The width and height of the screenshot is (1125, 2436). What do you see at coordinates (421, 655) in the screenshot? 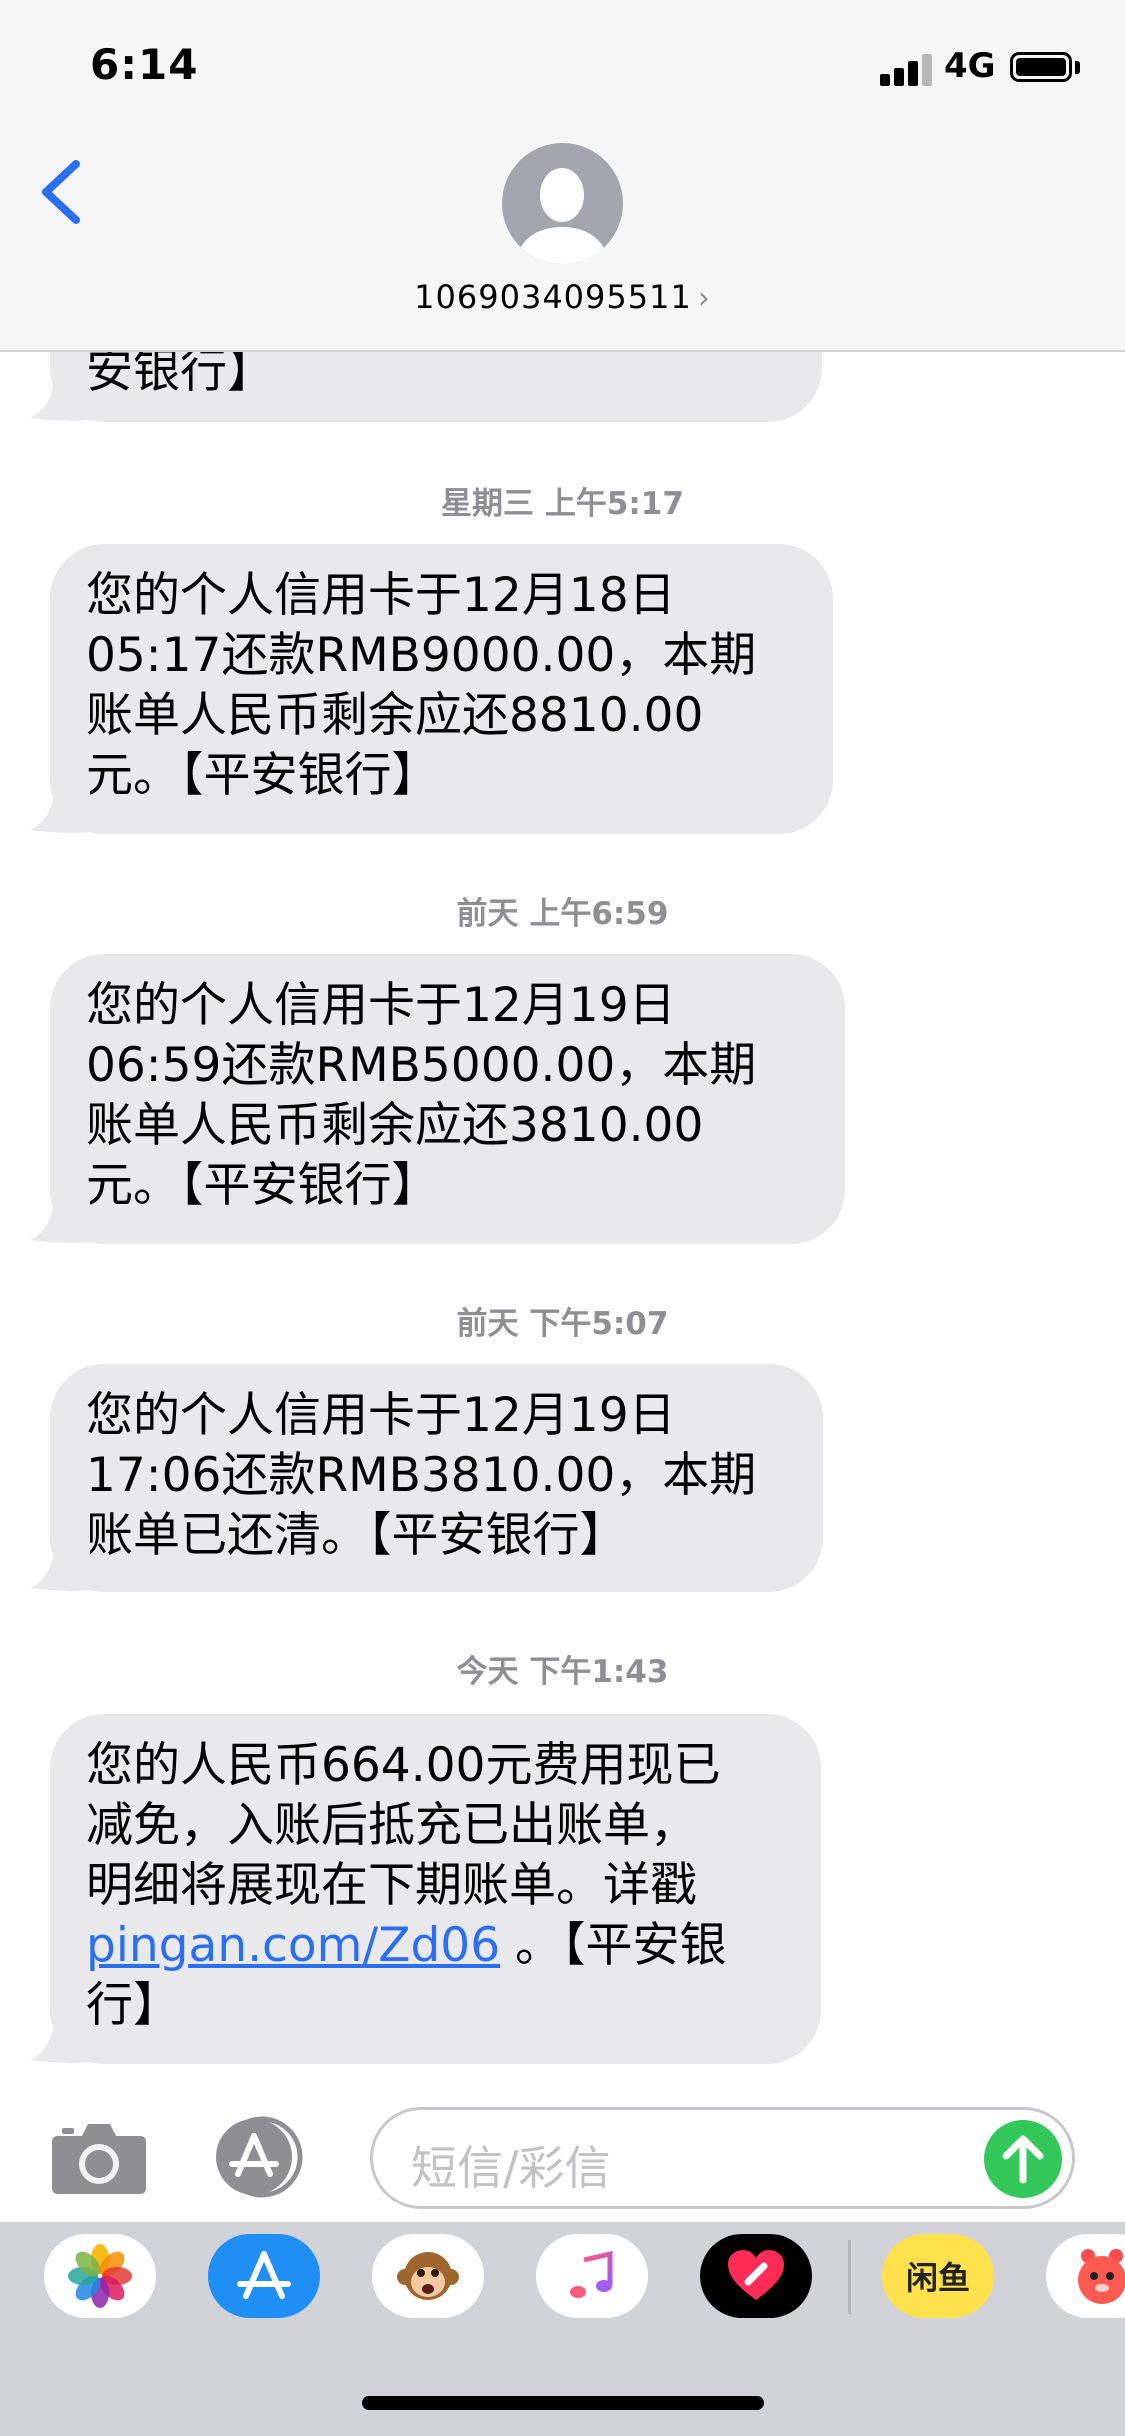
I see `message-line: 05:17还款RMB9000.00，本期` at bounding box center [421, 655].